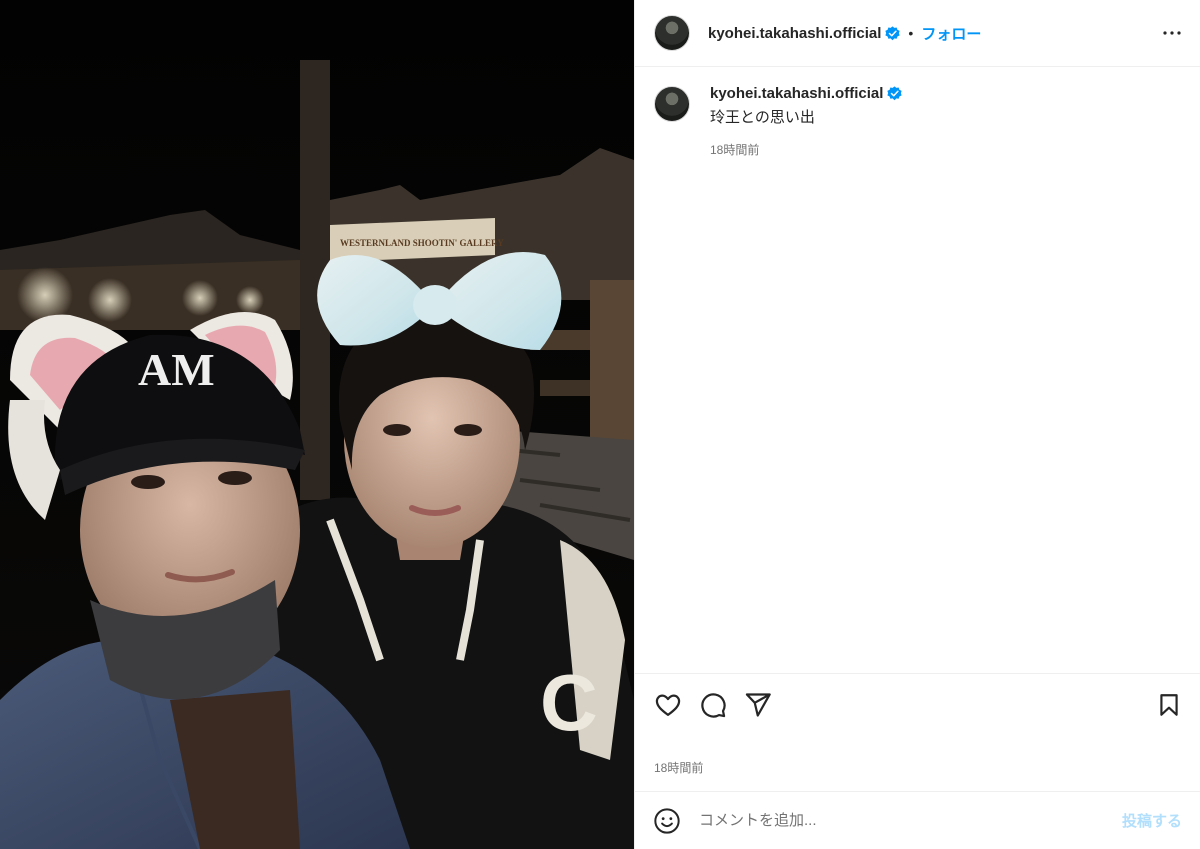  What do you see at coordinates (762, 117) in the screenshot?
I see `caption-text: 玲王との思い出` at bounding box center [762, 117].